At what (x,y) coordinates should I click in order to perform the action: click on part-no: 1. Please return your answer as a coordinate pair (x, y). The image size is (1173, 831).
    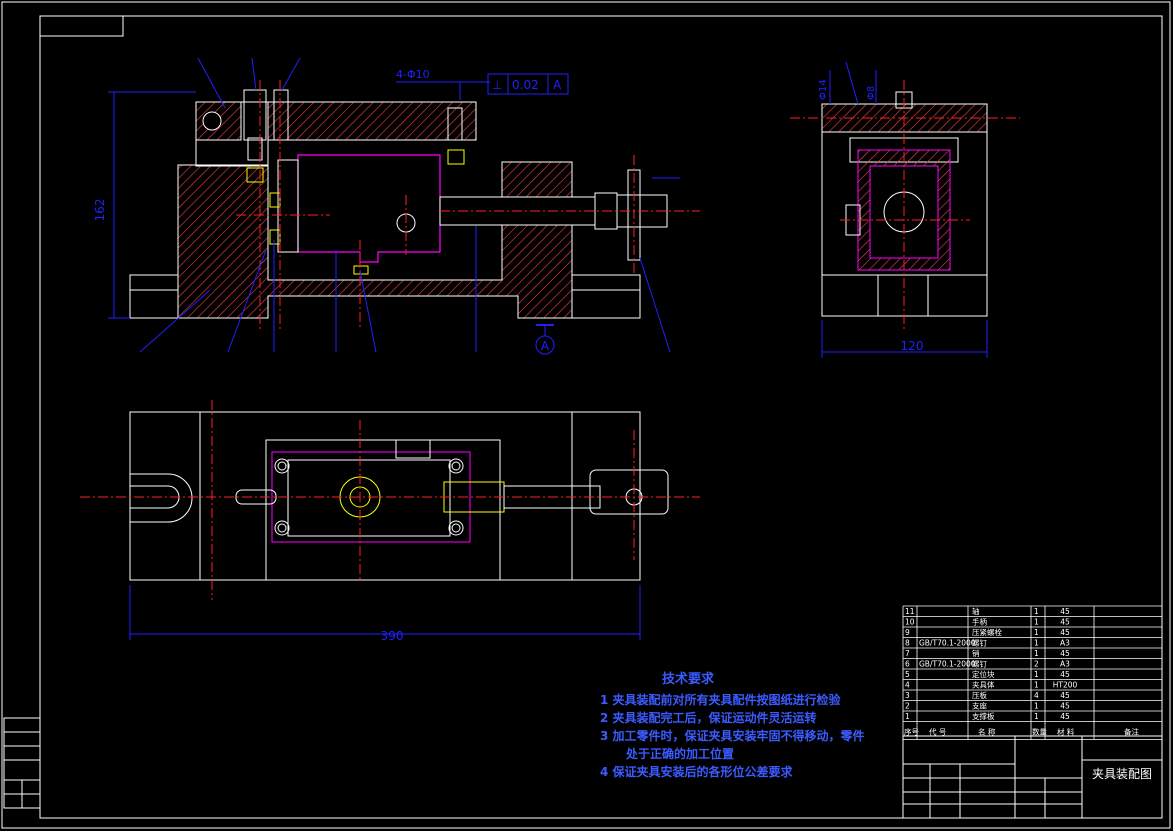
    Looking at the image, I should click on (907, 716).